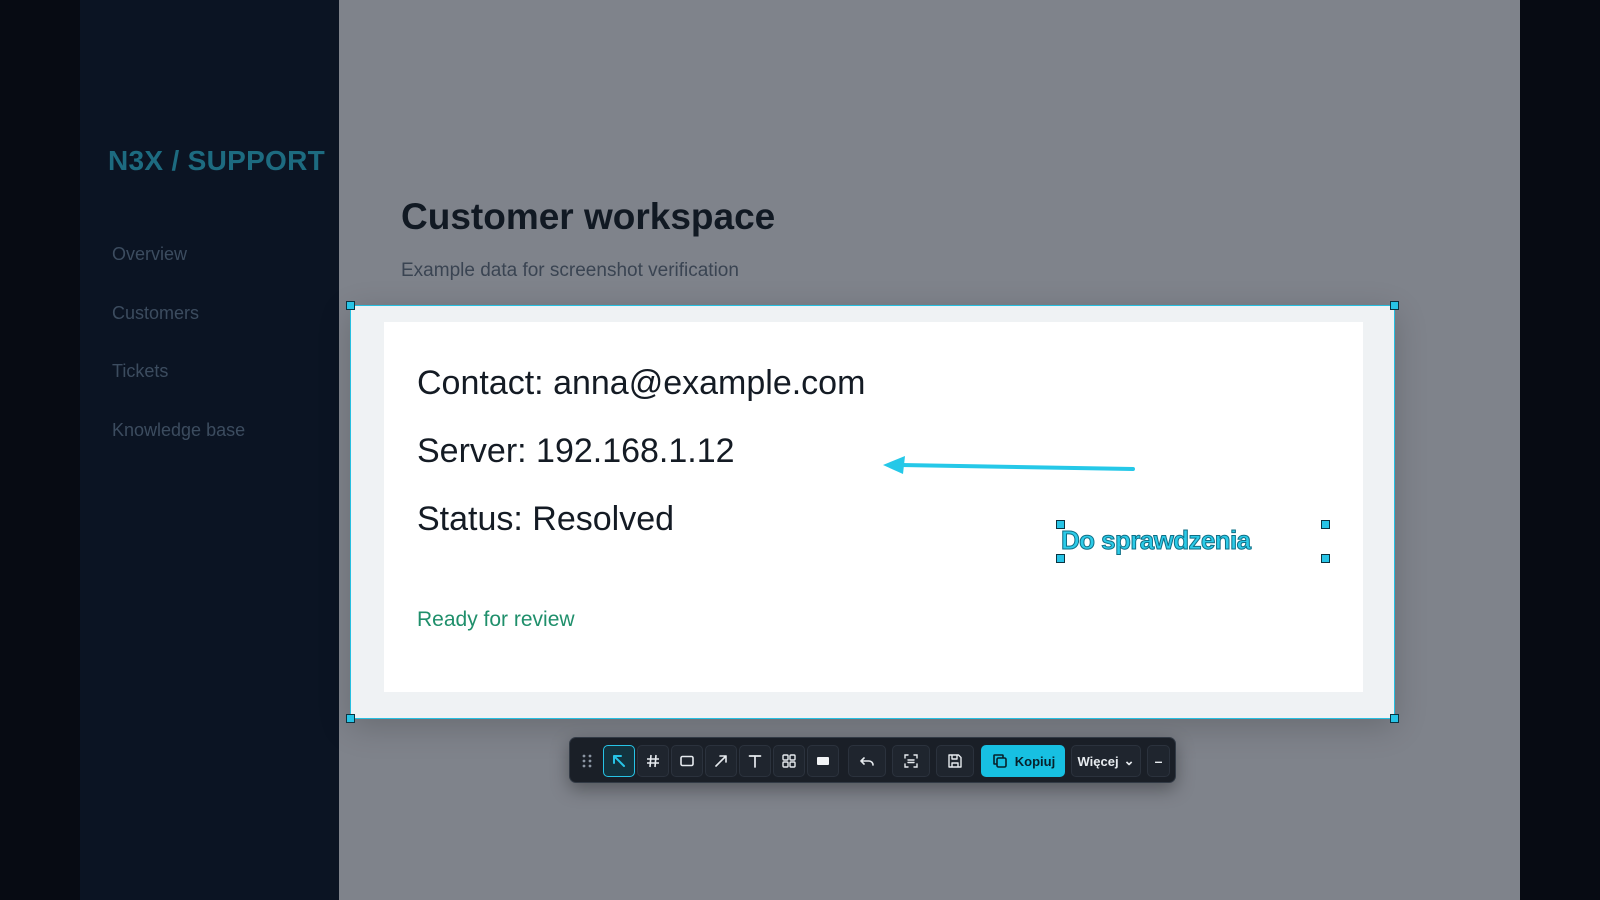  Describe the element at coordinates (587, 761) in the screenshot. I see `drag-grip-icon` at that location.